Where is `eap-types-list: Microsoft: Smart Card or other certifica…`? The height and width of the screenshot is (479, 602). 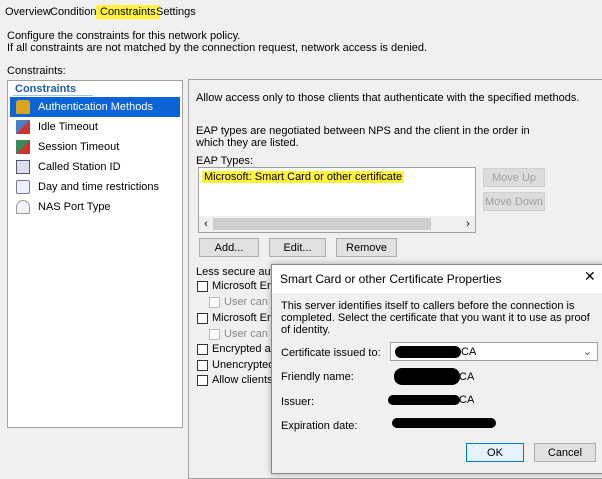
eap-types-list: Microsoft: Smart Card or other certifica… is located at coordinates (337, 200).